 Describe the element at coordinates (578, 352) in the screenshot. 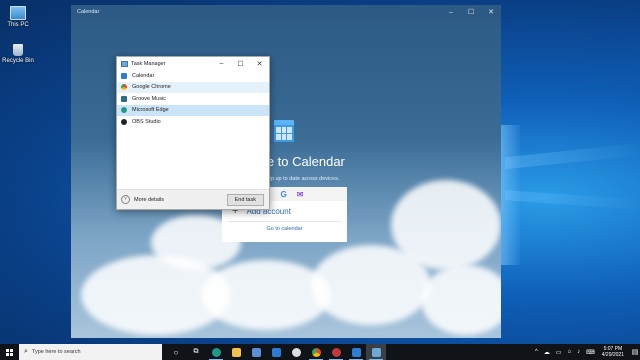

I see `volume-icon: ♪` at that location.